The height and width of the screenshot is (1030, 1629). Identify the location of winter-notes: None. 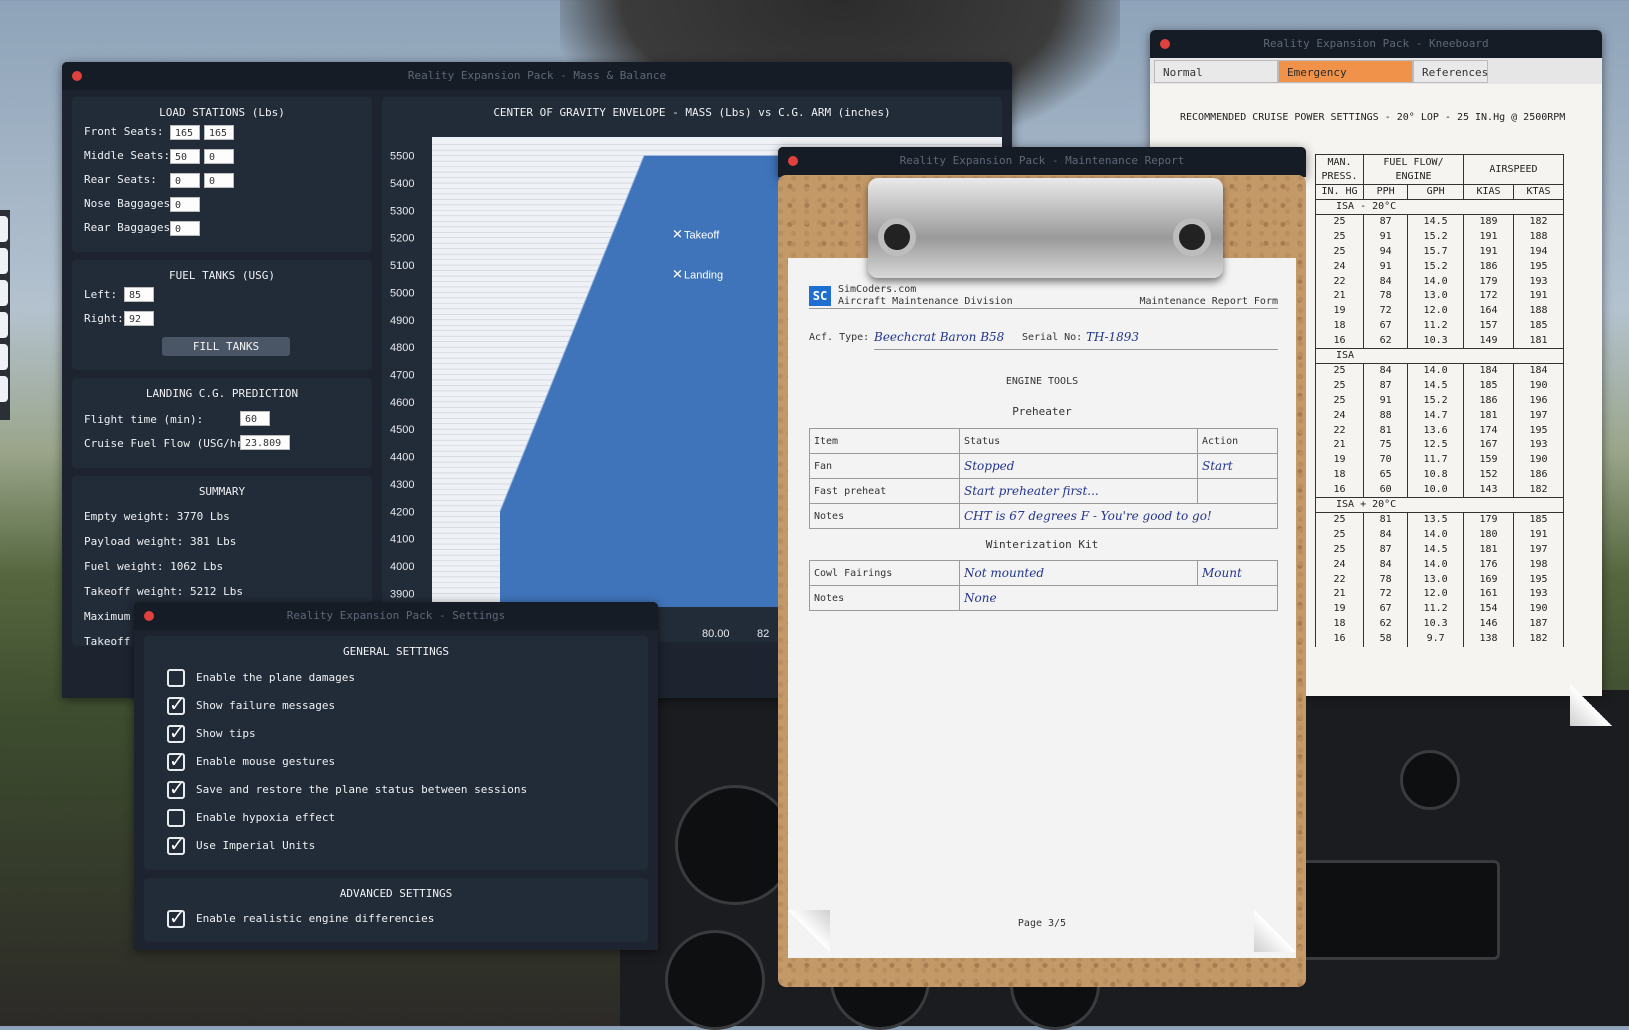
(1118, 598).